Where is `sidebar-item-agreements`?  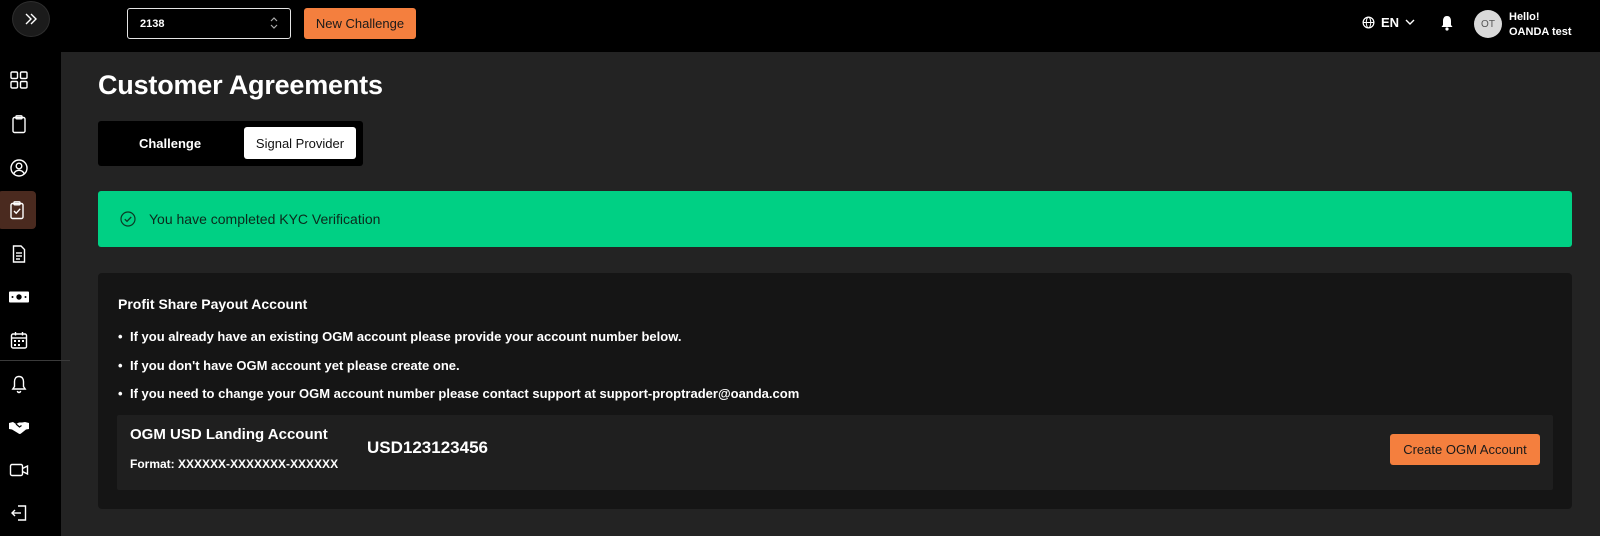
sidebar-item-agreements is located at coordinates (18, 210).